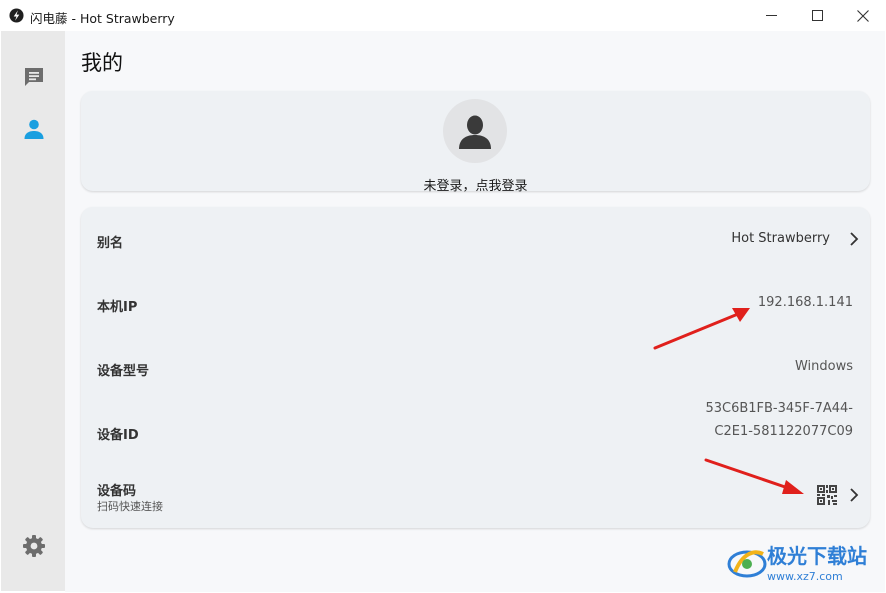 The image size is (886, 593). What do you see at coordinates (783, 431) in the screenshot?
I see `device-id-line-2: C2E1-581122077C09` at bounding box center [783, 431].